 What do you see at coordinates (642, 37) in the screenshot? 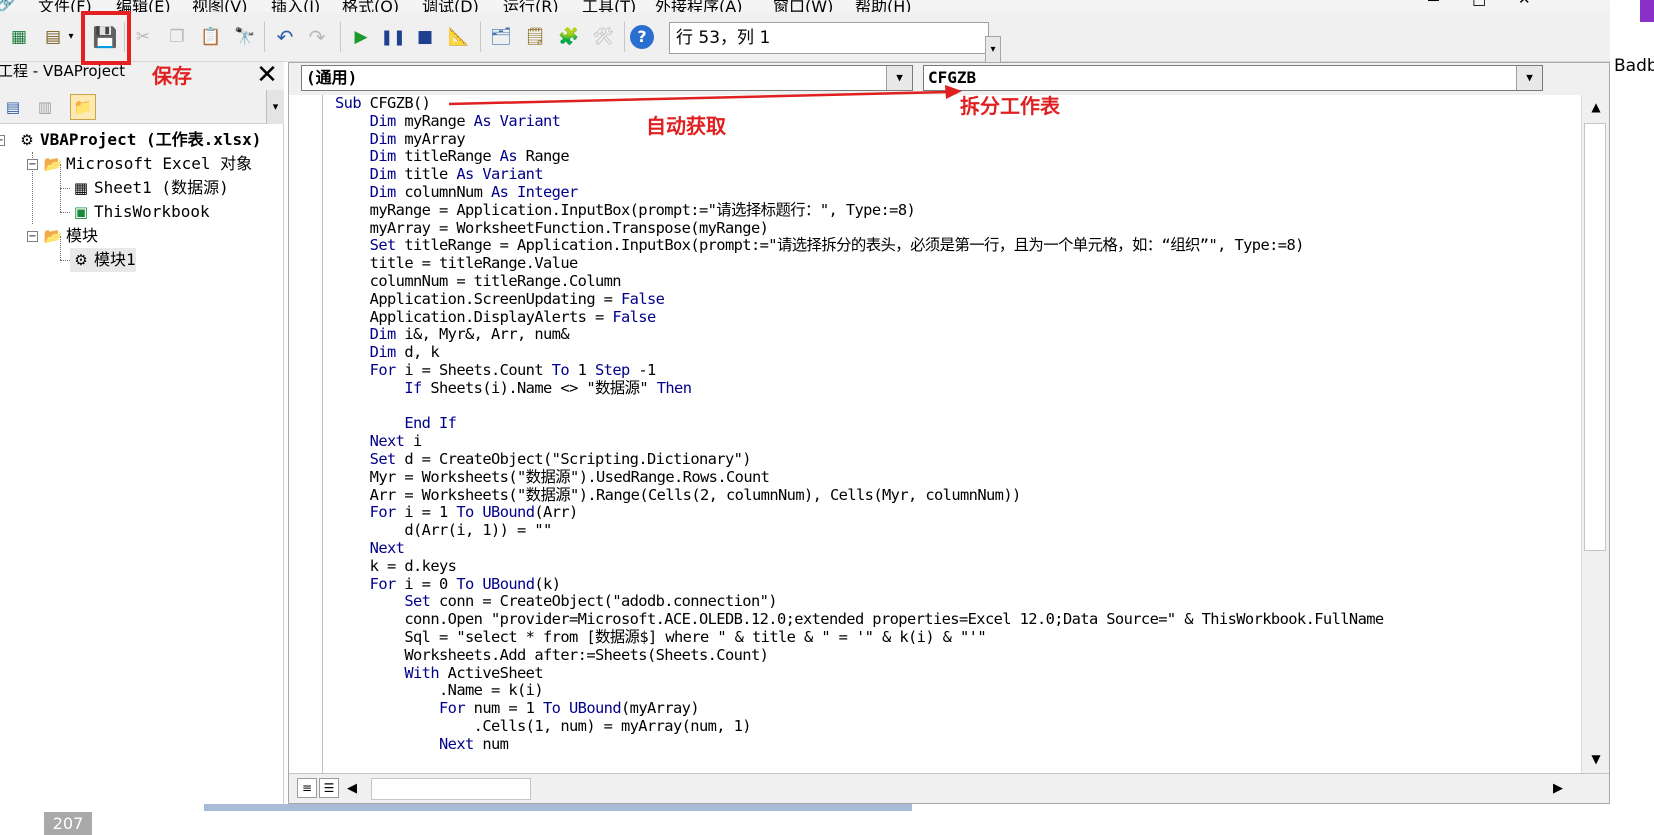
I see `help-icon: ?` at bounding box center [642, 37].